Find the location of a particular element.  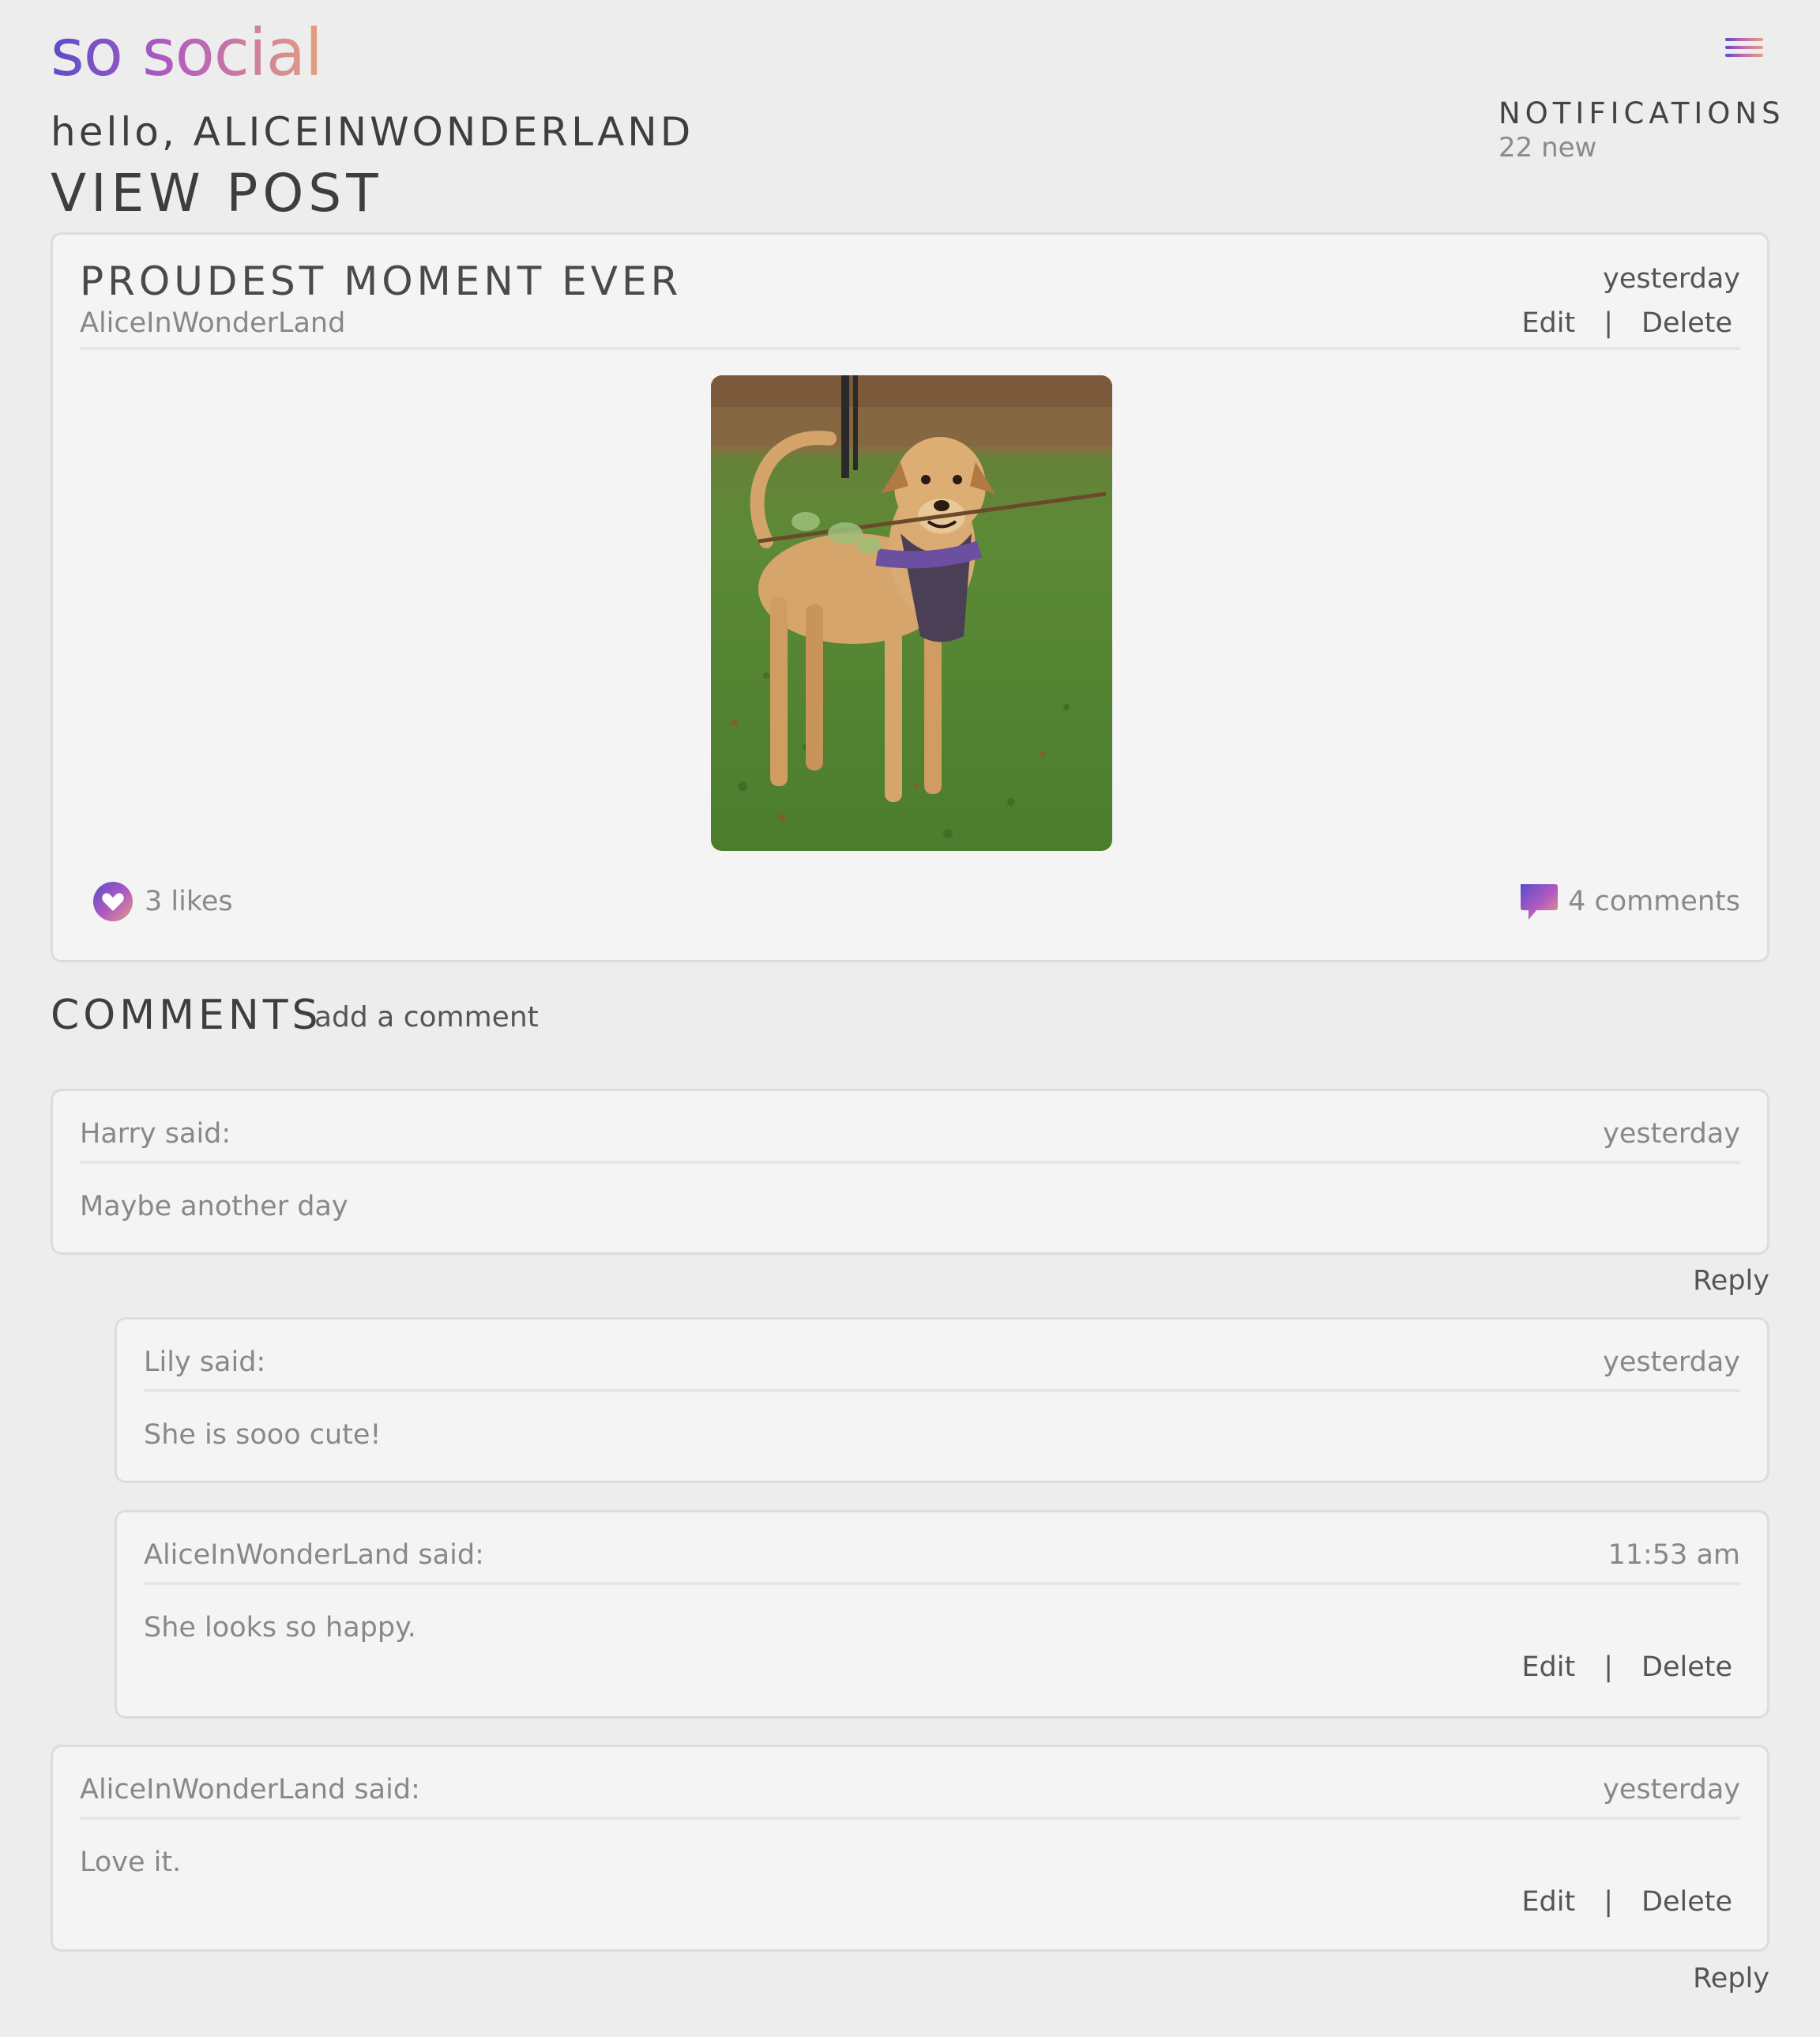

comment-icon is located at coordinates (1540, 902).